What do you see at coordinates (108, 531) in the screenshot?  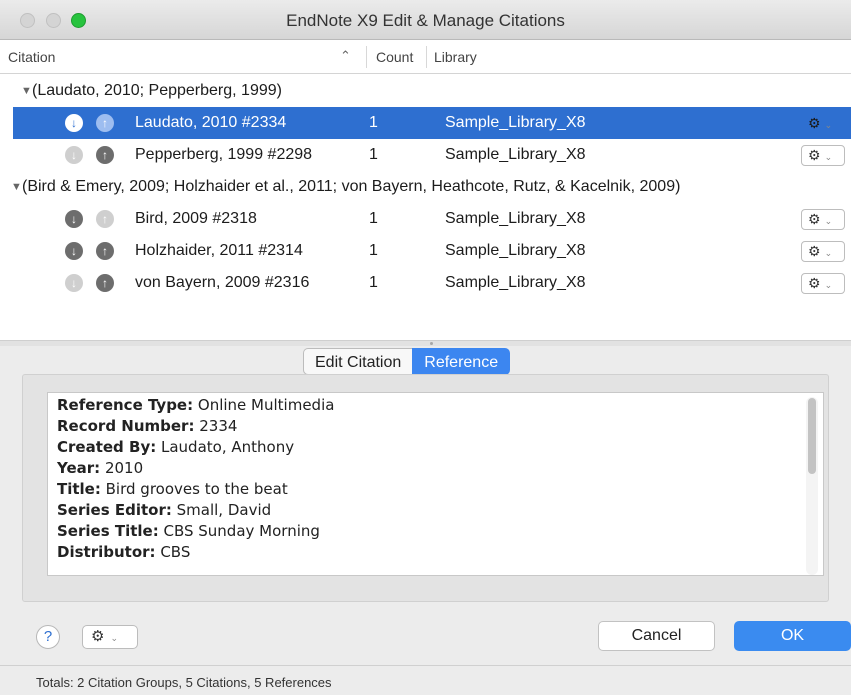 I see `field-label: Series Title:` at bounding box center [108, 531].